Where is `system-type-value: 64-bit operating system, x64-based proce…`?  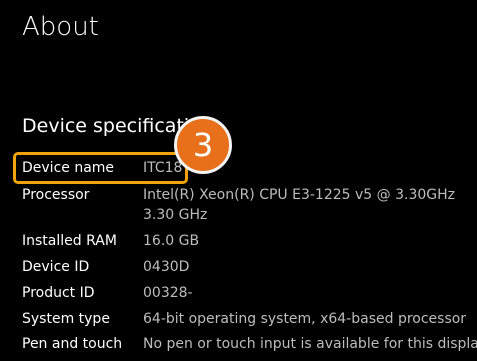 system-type-value: 64-bit operating system, x64-based proce… is located at coordinates (305, 319).